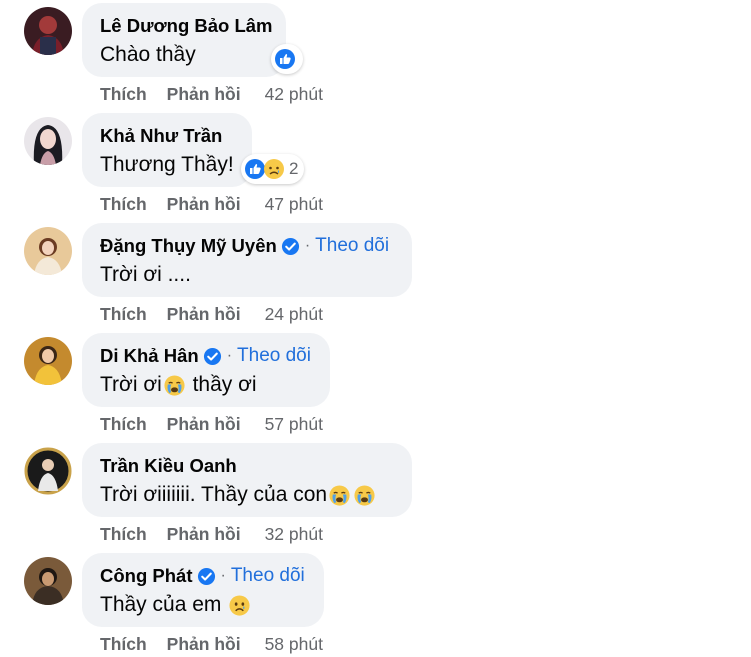  What do you see at coordinates (203, 605) in the screenshot?
I see `comment-text: Thầy của em` at bounding box center [203, 605].